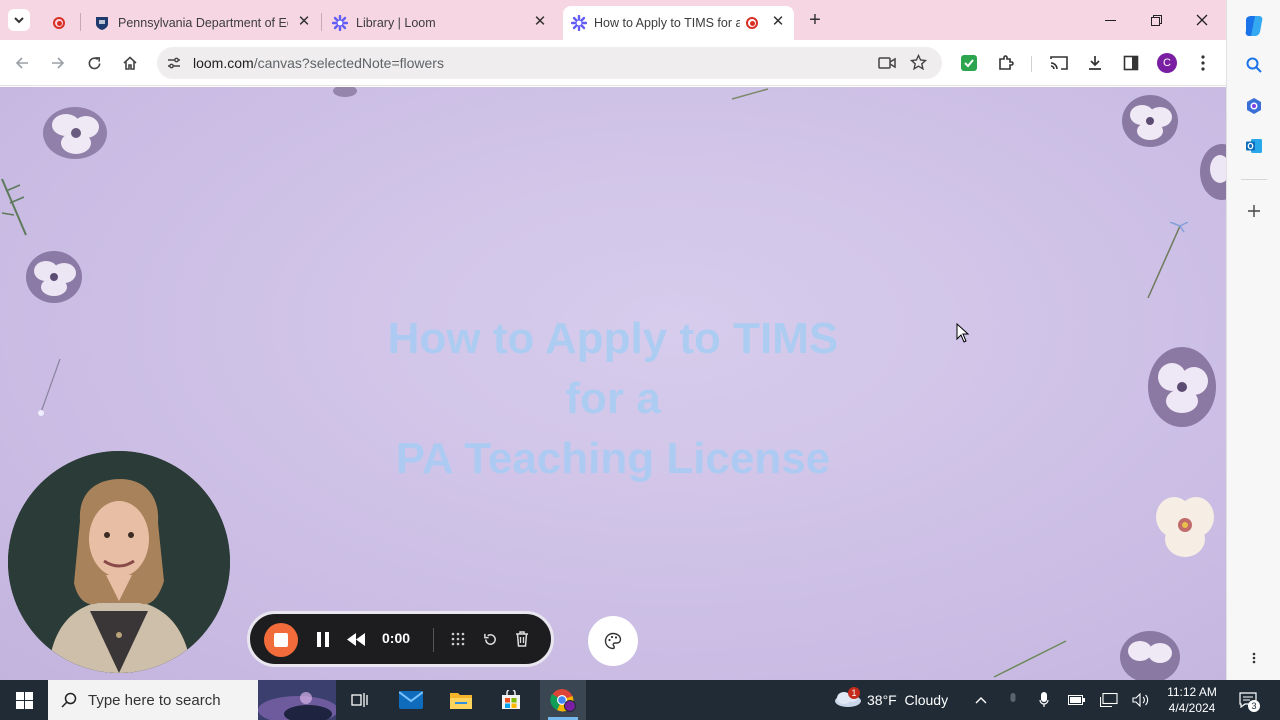 The image size is (1280, 720). I want to click on volume-tray-icon, so click(1141, 700).